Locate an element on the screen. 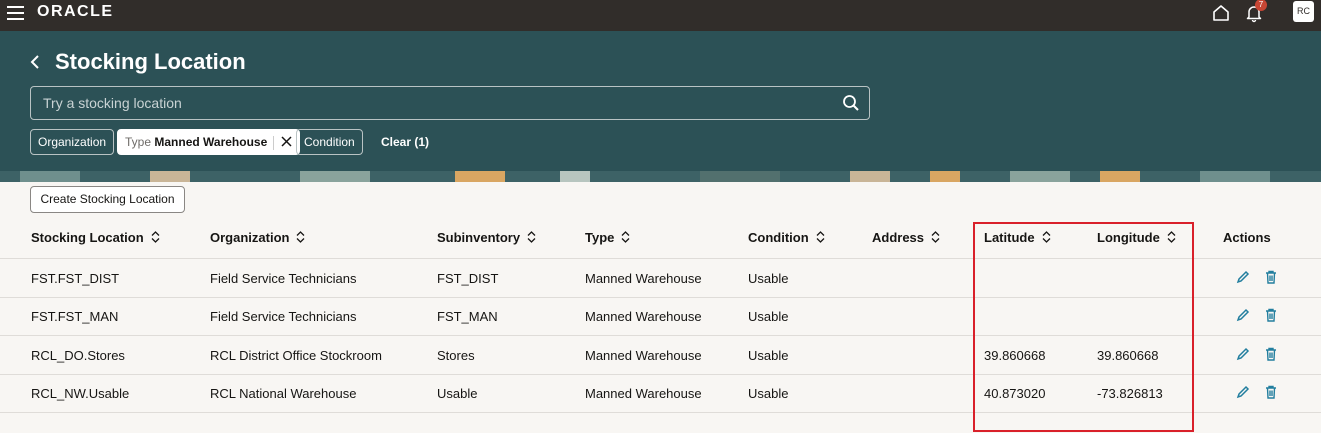 The height and width of the screenshot is (433, 1321). search-input is located at coordinates (433, 103).